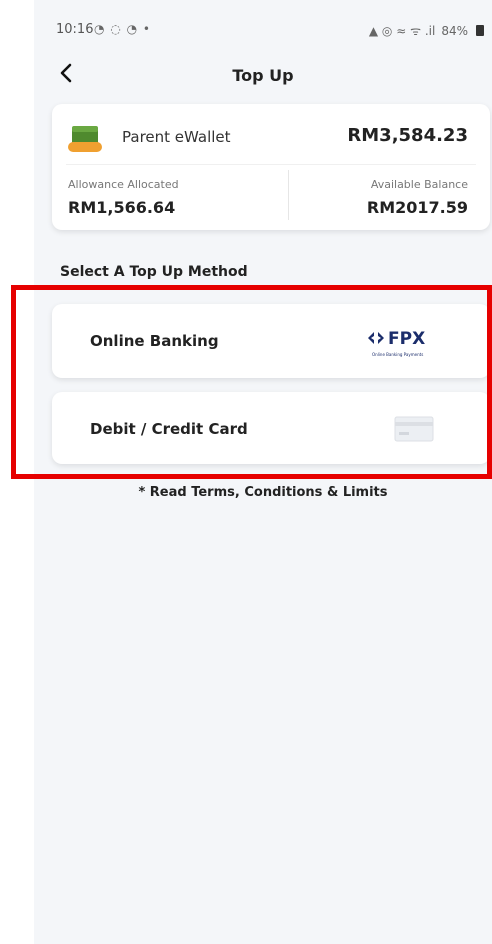 This screenshot has width=492, height=944. What do you see at coordinates (122, 29) in the screenshot?
I see `notification-icons: ◔ ◌ ◔ •` at bounding box center [122, 29].